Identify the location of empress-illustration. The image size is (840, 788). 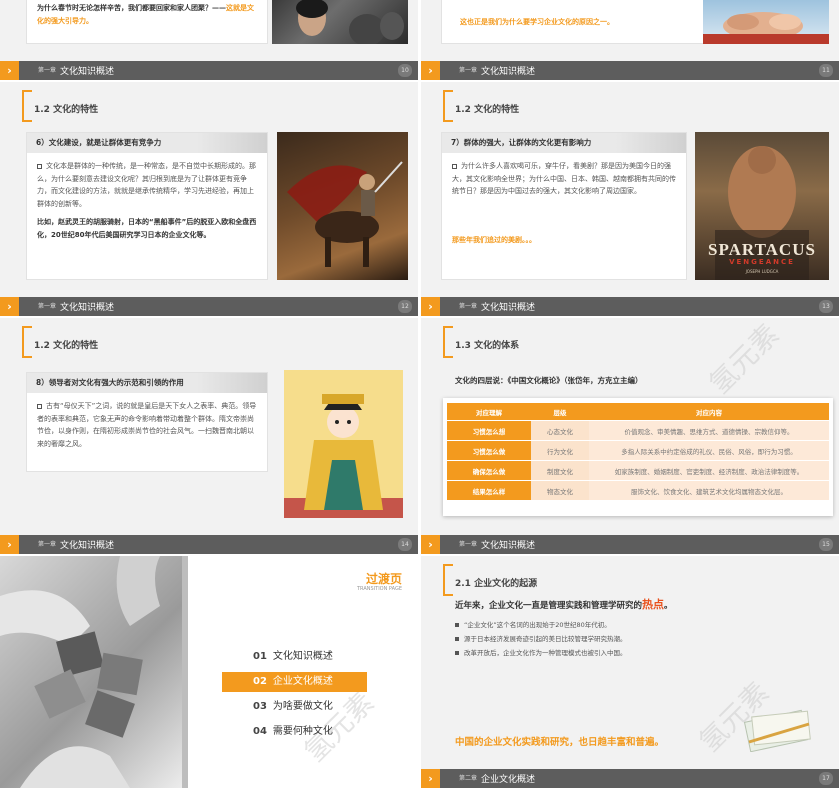
(343, 444).